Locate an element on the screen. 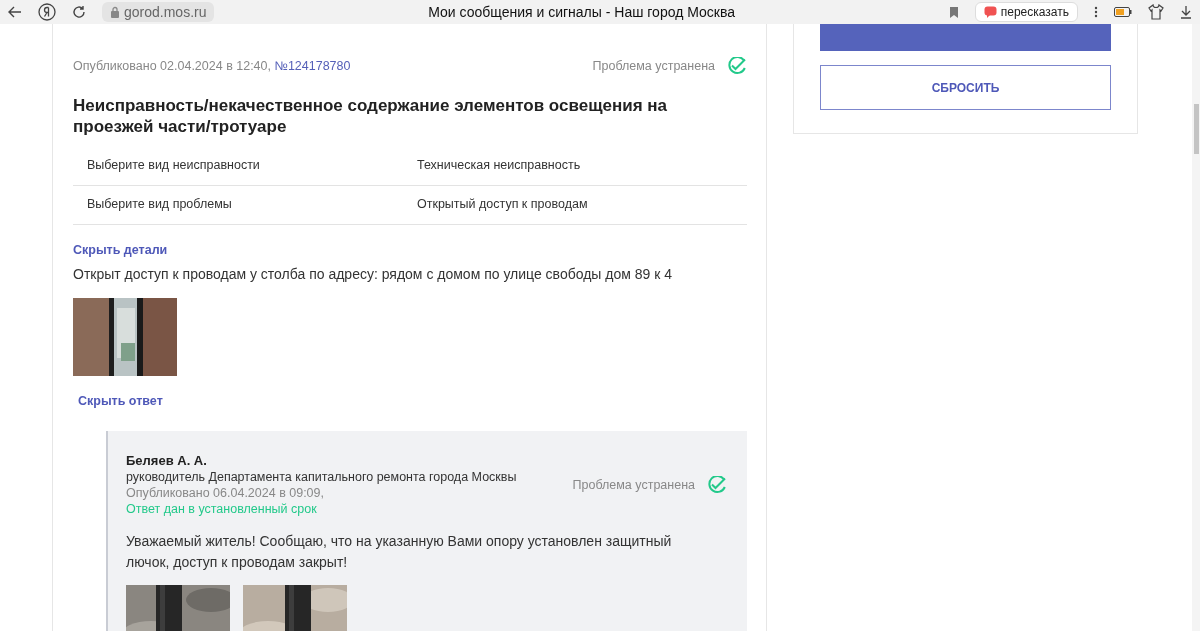  lock-icon is located at coordinates (115, 12).